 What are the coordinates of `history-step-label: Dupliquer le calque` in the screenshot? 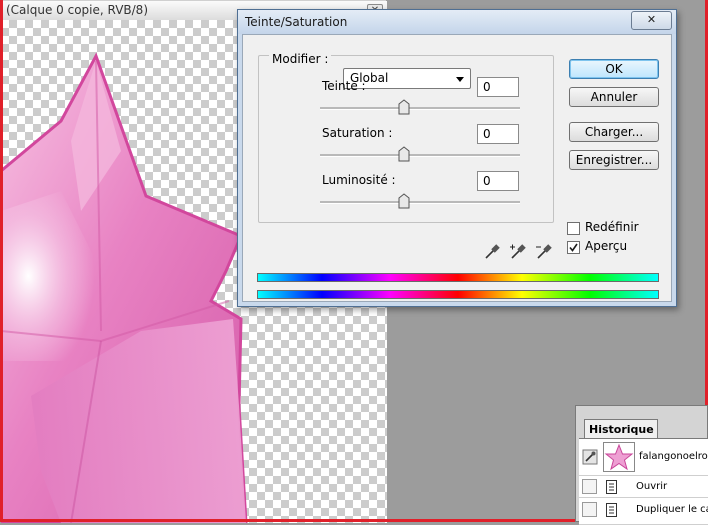 It's located at (672, 509).